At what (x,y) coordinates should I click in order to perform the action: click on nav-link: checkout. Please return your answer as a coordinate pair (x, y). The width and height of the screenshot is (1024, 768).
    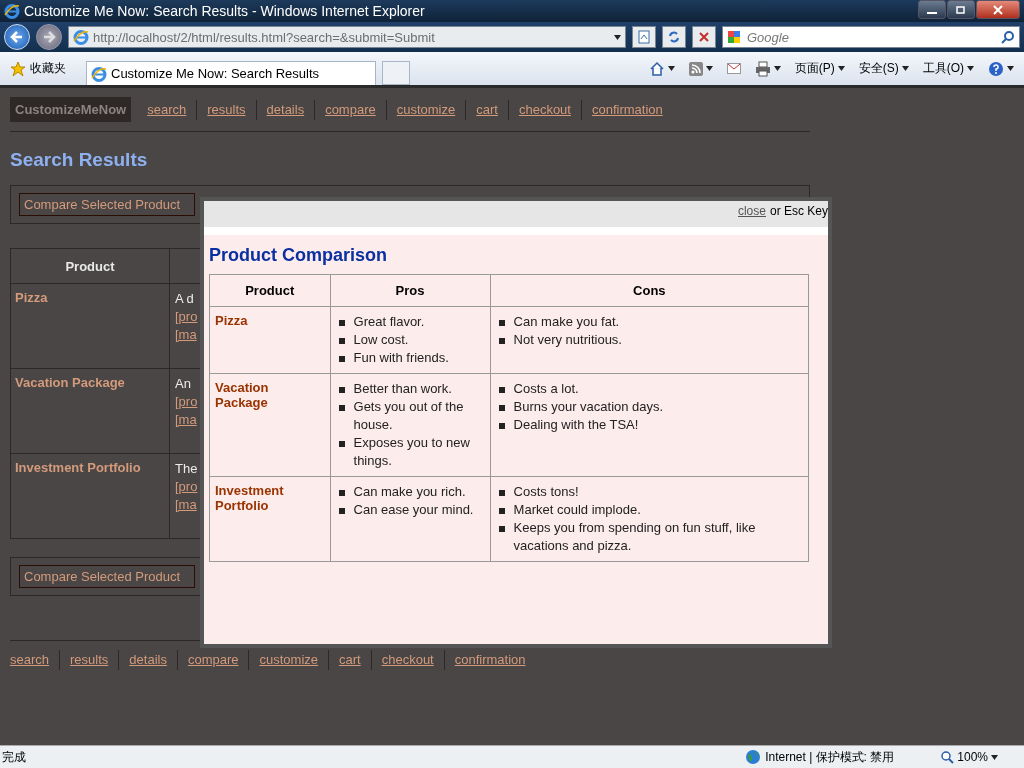
    Looking at the image, I should click on (544, 109).